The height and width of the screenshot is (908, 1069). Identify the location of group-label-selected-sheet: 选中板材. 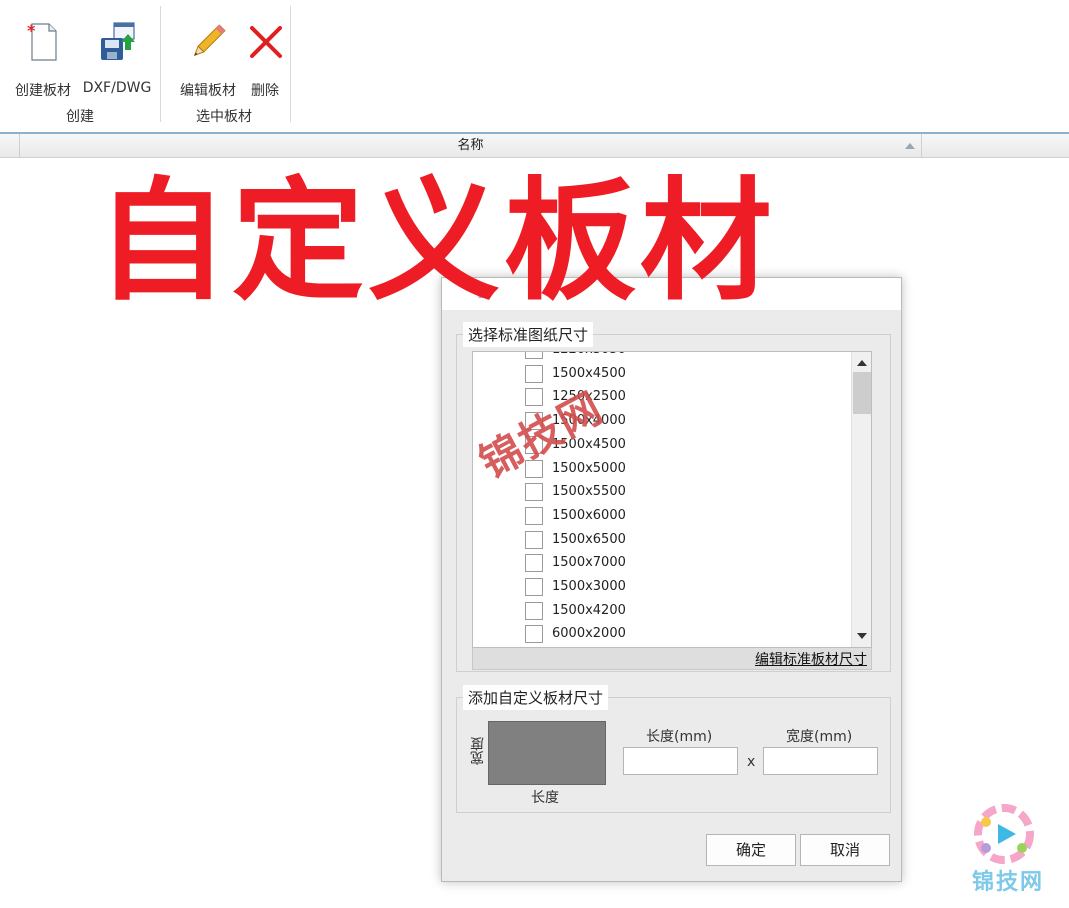
(224, 117).